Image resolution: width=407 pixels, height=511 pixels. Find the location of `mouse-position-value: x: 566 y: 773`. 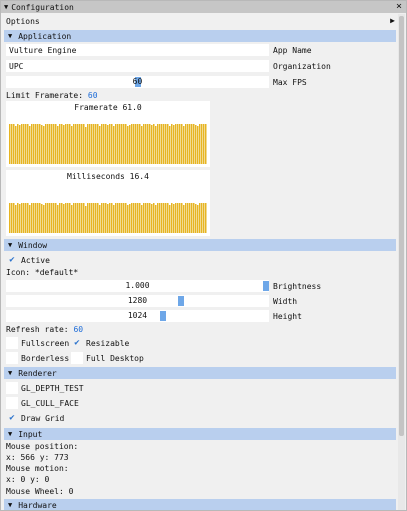

mouse-position-value: x: 566 y: 773 is located at coordinates (37, 457).